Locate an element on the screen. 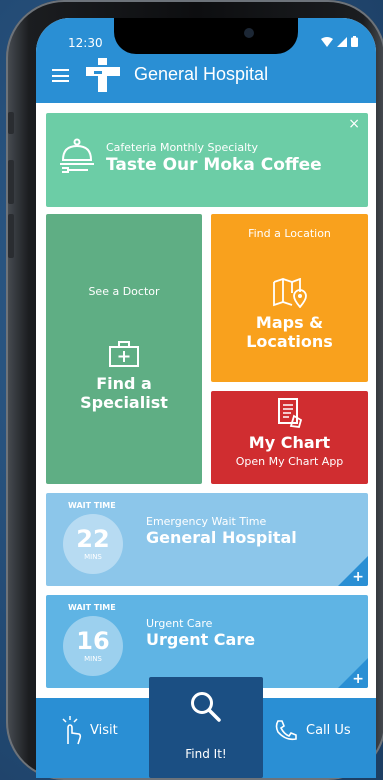 The image size is (383, 780). battery-icon is located at coordinates (354, 41).